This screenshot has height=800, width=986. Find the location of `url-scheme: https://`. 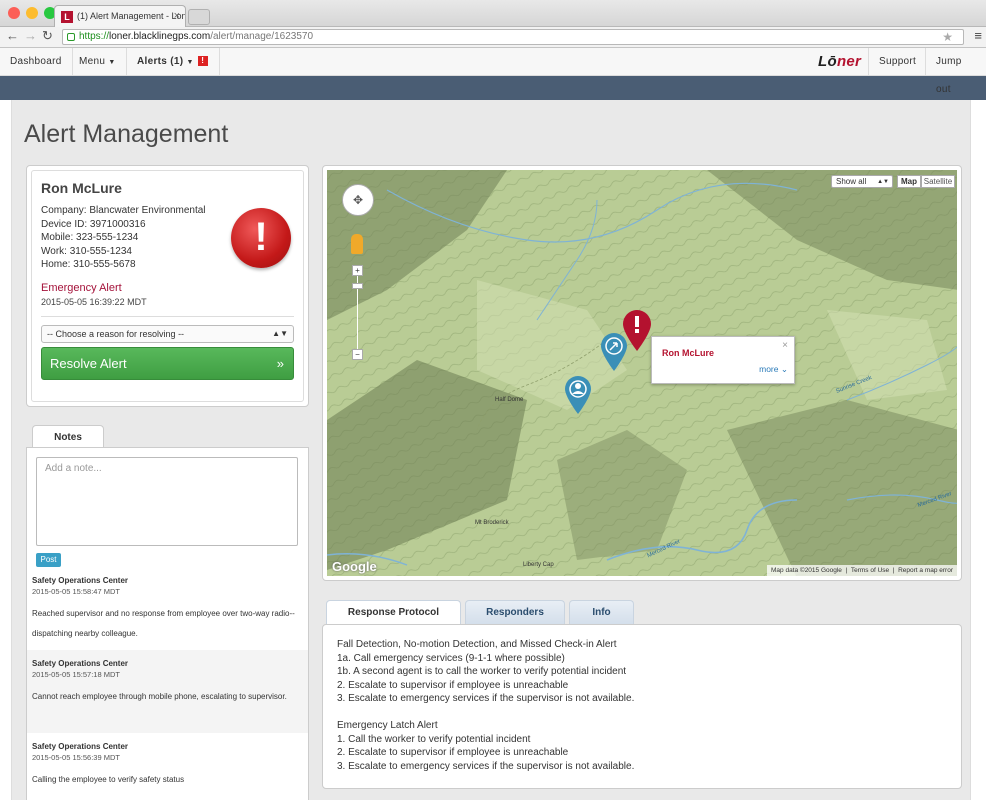

url-scheme: https:// is located at coordinates (94, 36).